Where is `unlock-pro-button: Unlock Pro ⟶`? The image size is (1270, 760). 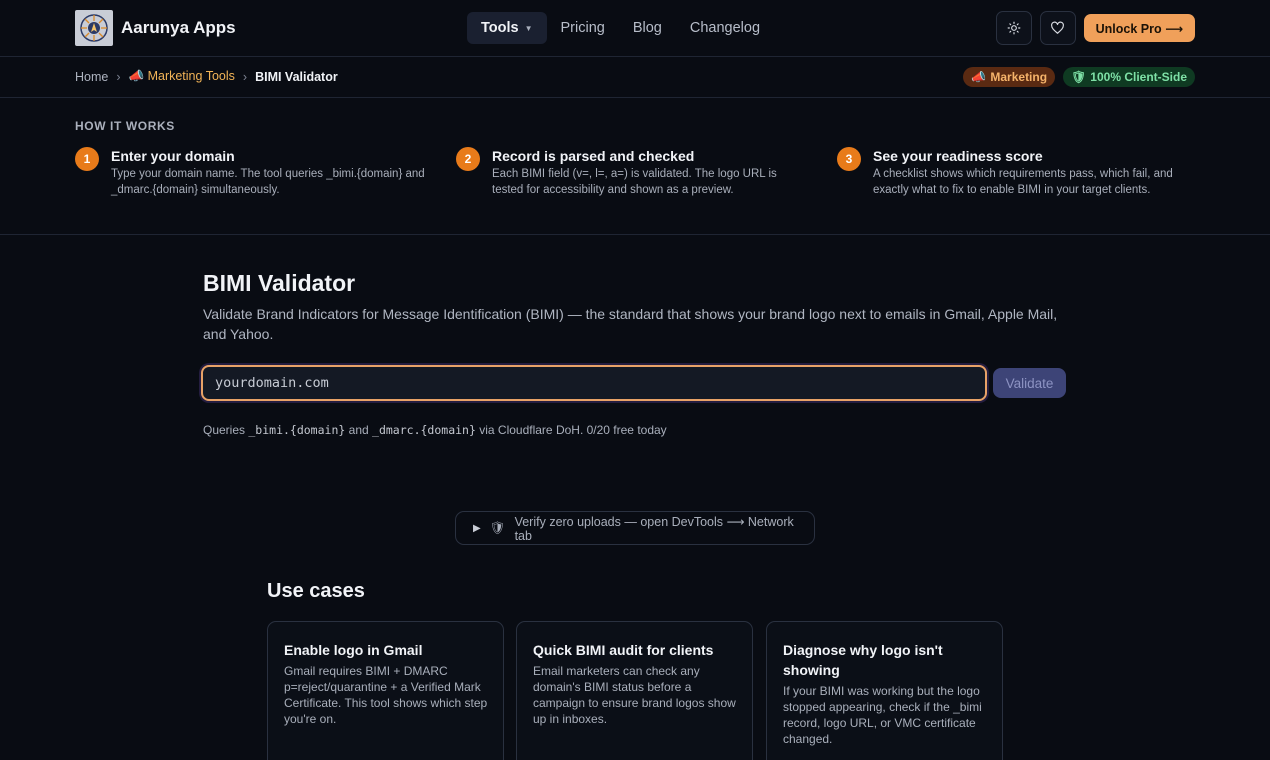
unlock-pro-button: Unlock Pro ⟶ is located at coordinates (1139, 28).